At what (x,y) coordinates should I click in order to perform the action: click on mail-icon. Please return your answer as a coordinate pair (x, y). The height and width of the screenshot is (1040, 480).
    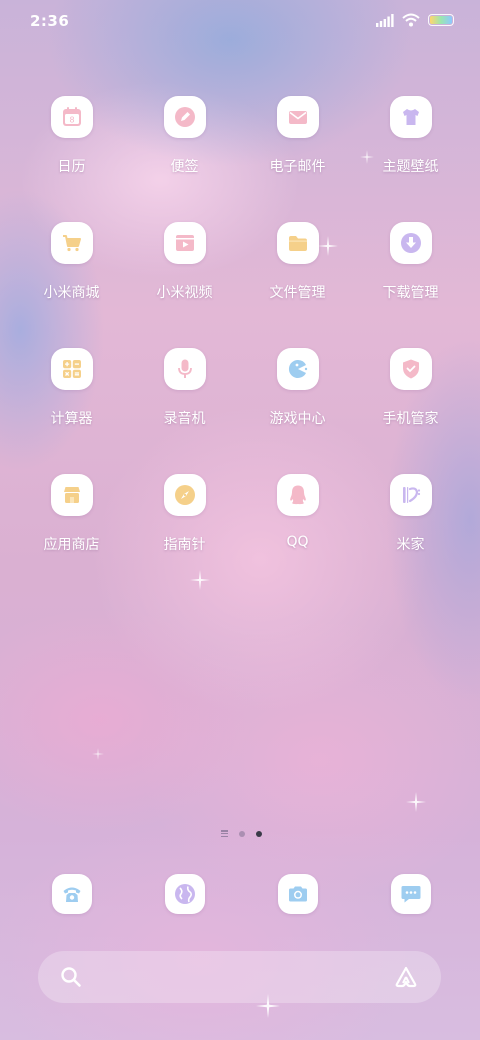
    Looking at the image, I should click on (297, 117).